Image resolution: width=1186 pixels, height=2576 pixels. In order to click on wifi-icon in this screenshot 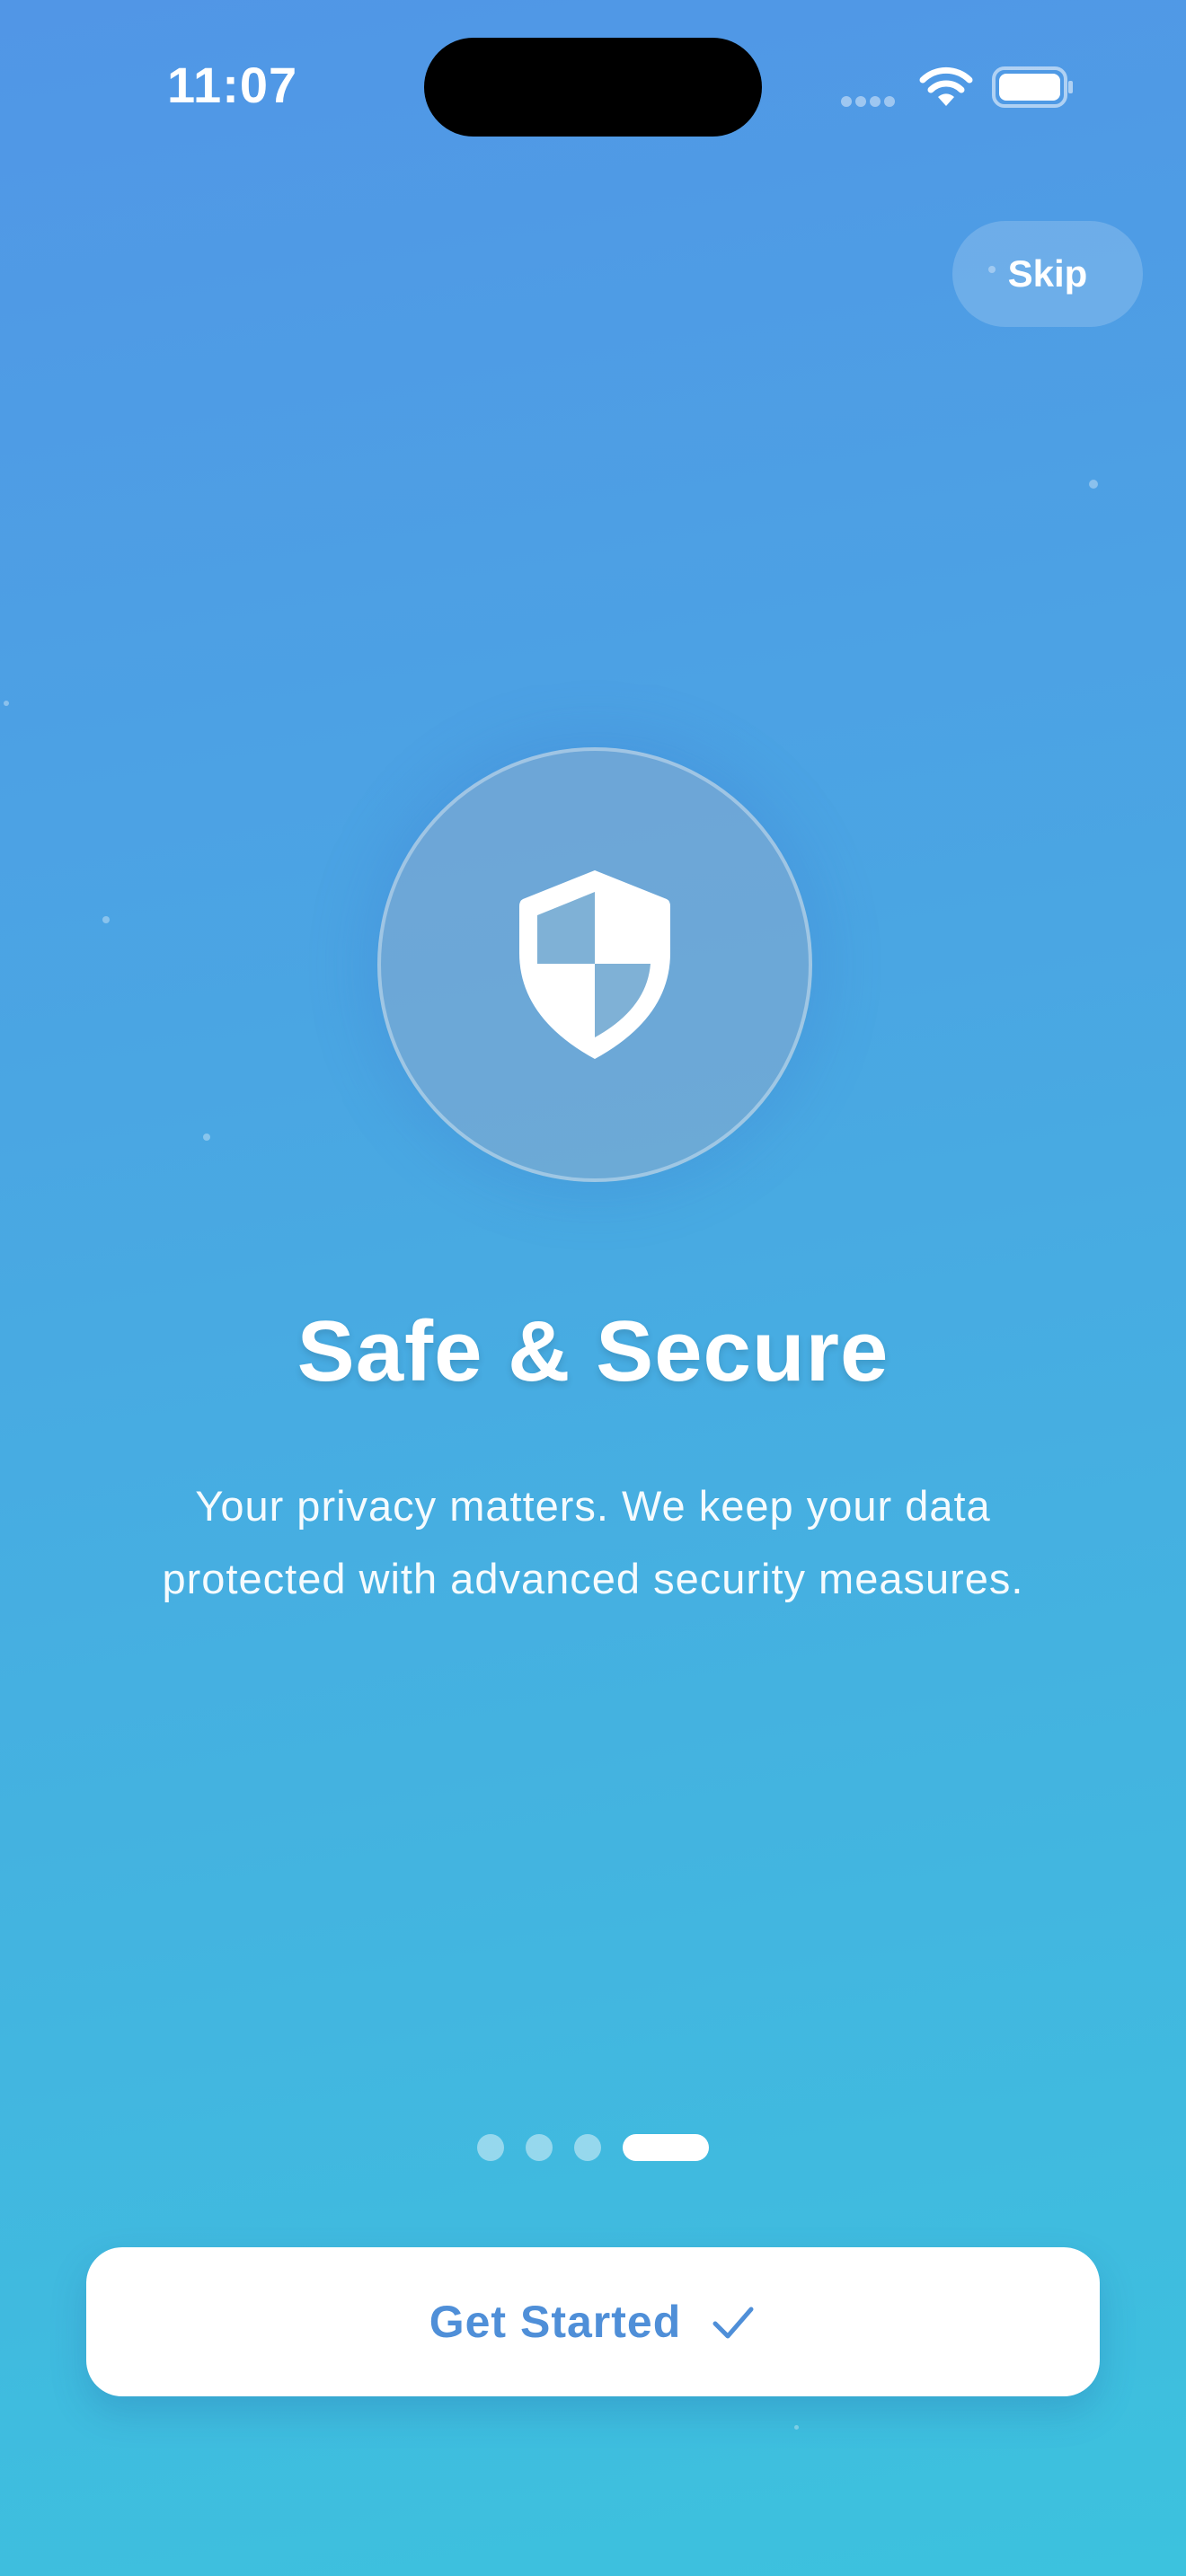, I will do `click(946, 86)`.